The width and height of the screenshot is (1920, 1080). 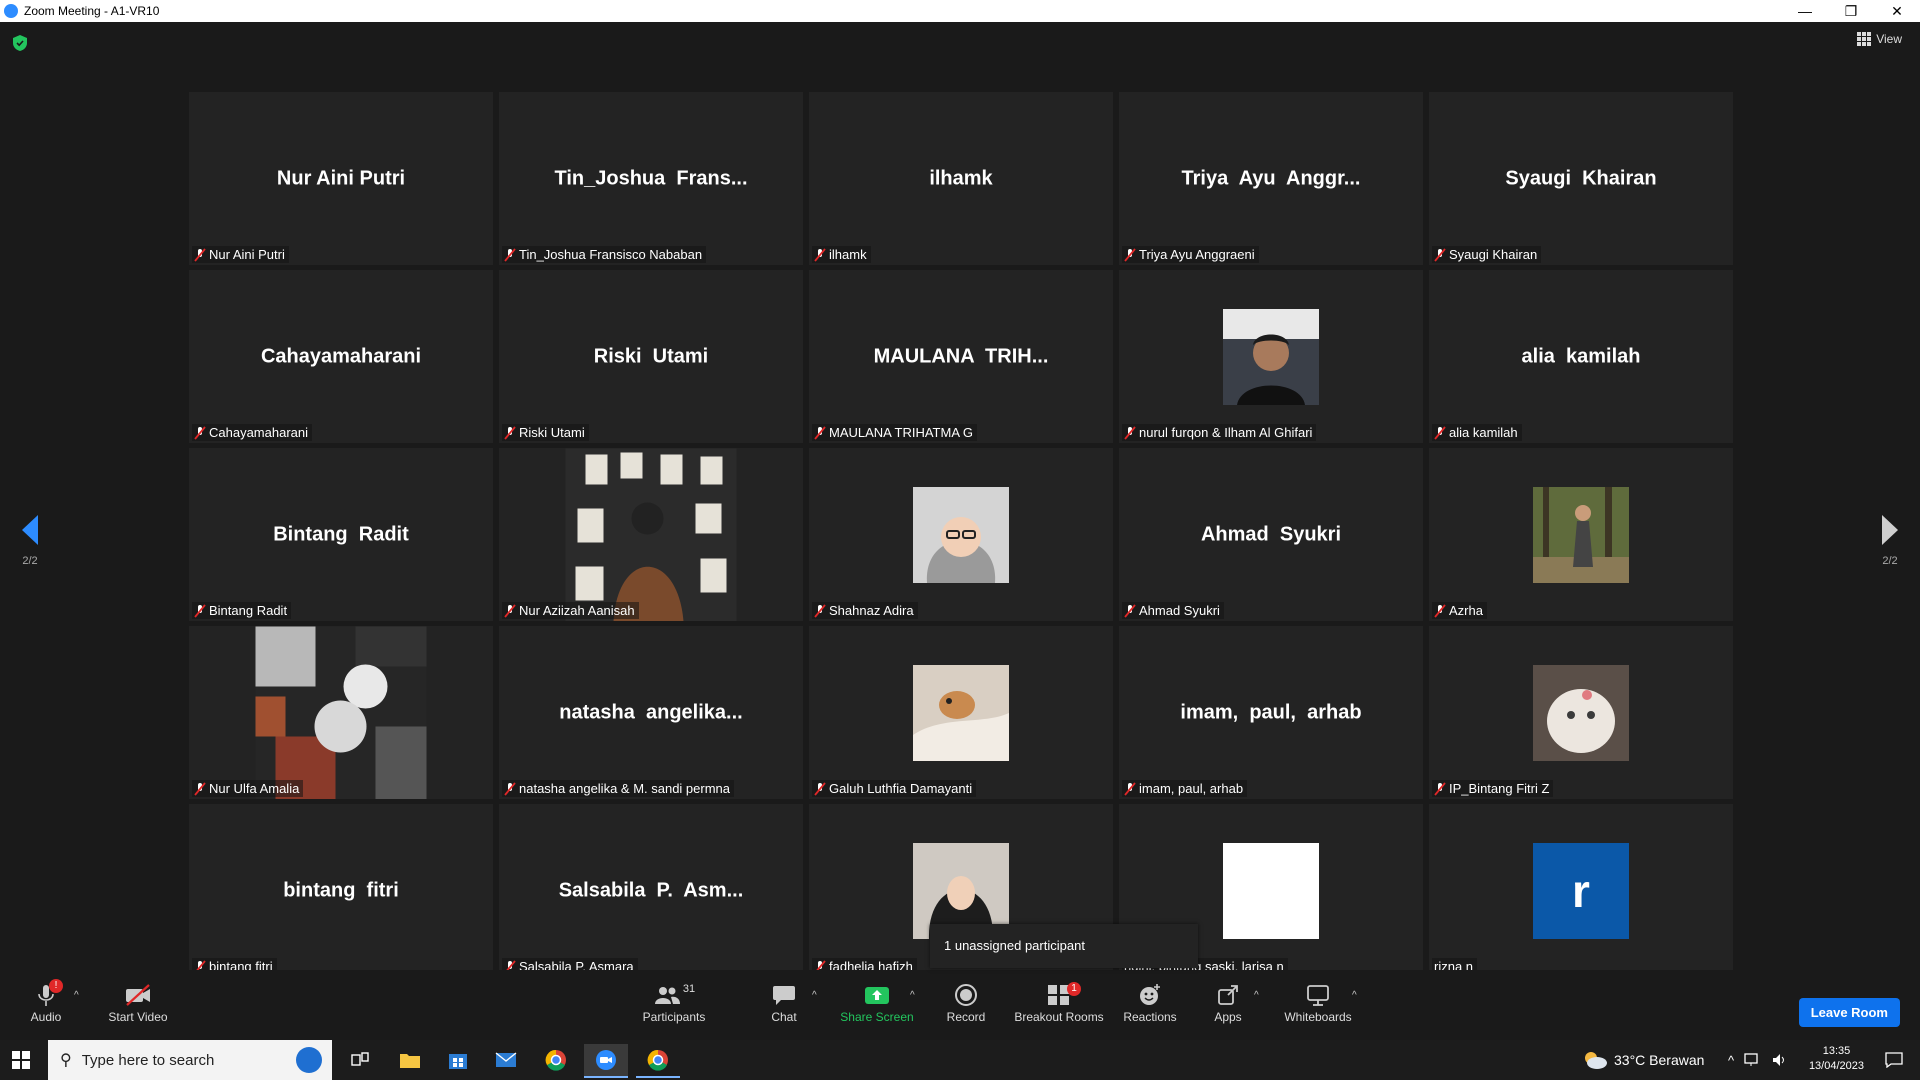 I want to click on participant-name-label: Bintang Radit, so click(x=242, y=610).